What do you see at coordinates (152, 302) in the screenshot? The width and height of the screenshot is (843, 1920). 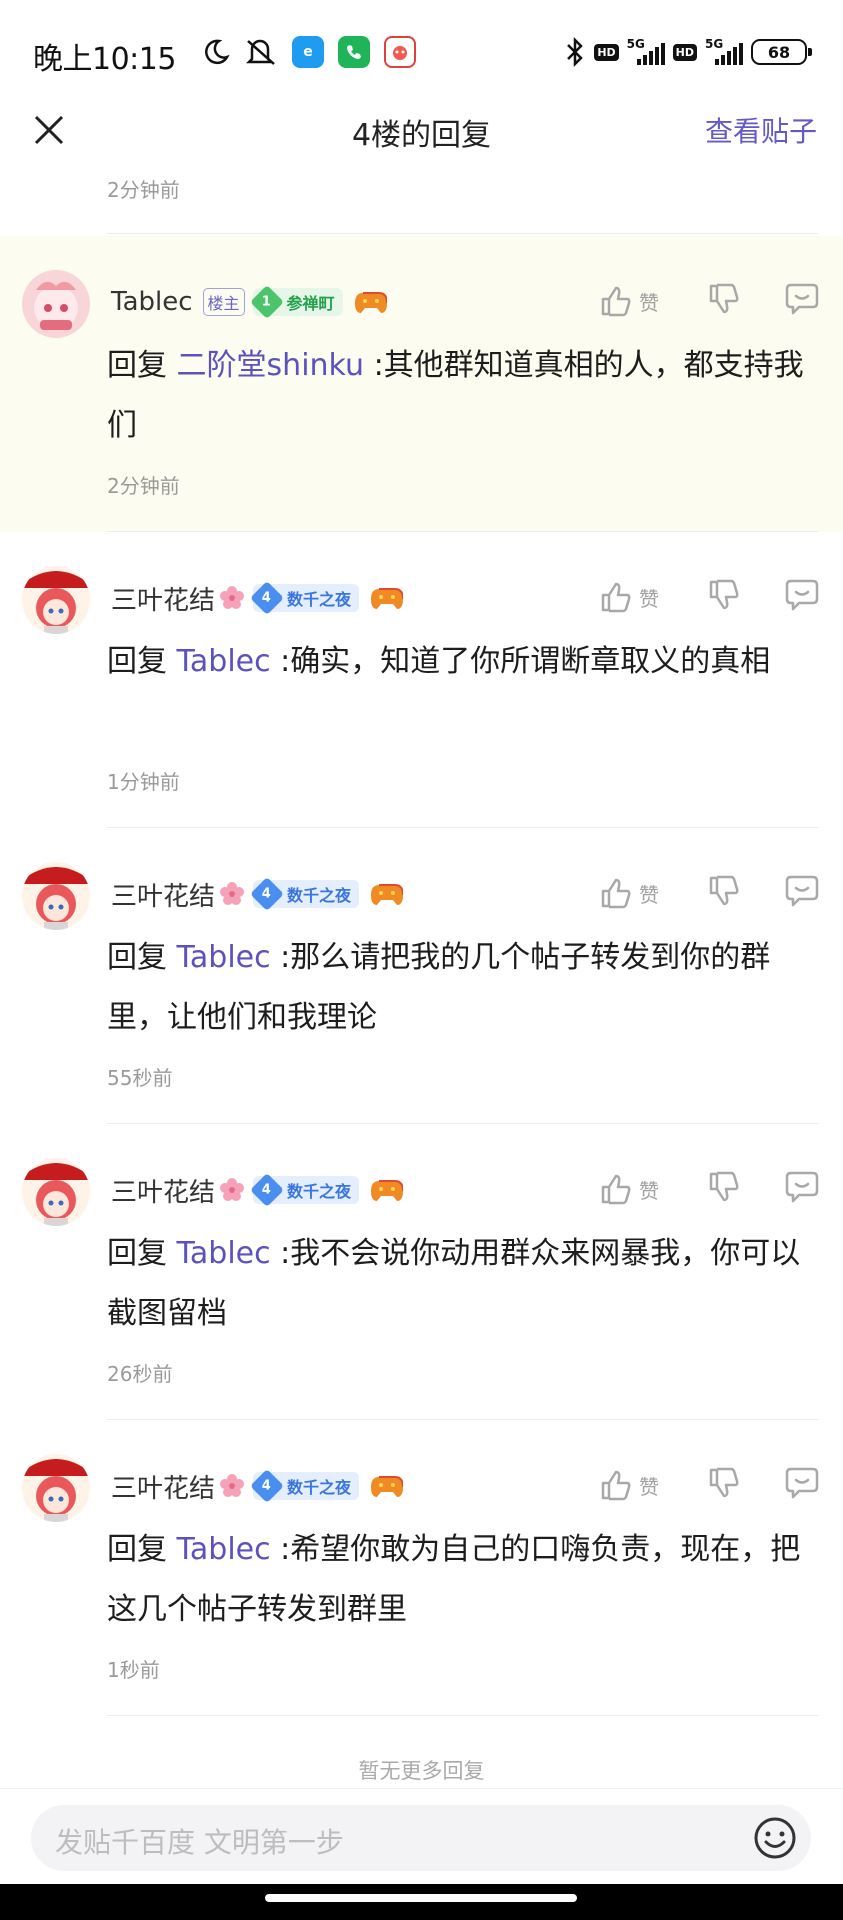 I see `user-name: Tablec` at bounding box center [152, 302].